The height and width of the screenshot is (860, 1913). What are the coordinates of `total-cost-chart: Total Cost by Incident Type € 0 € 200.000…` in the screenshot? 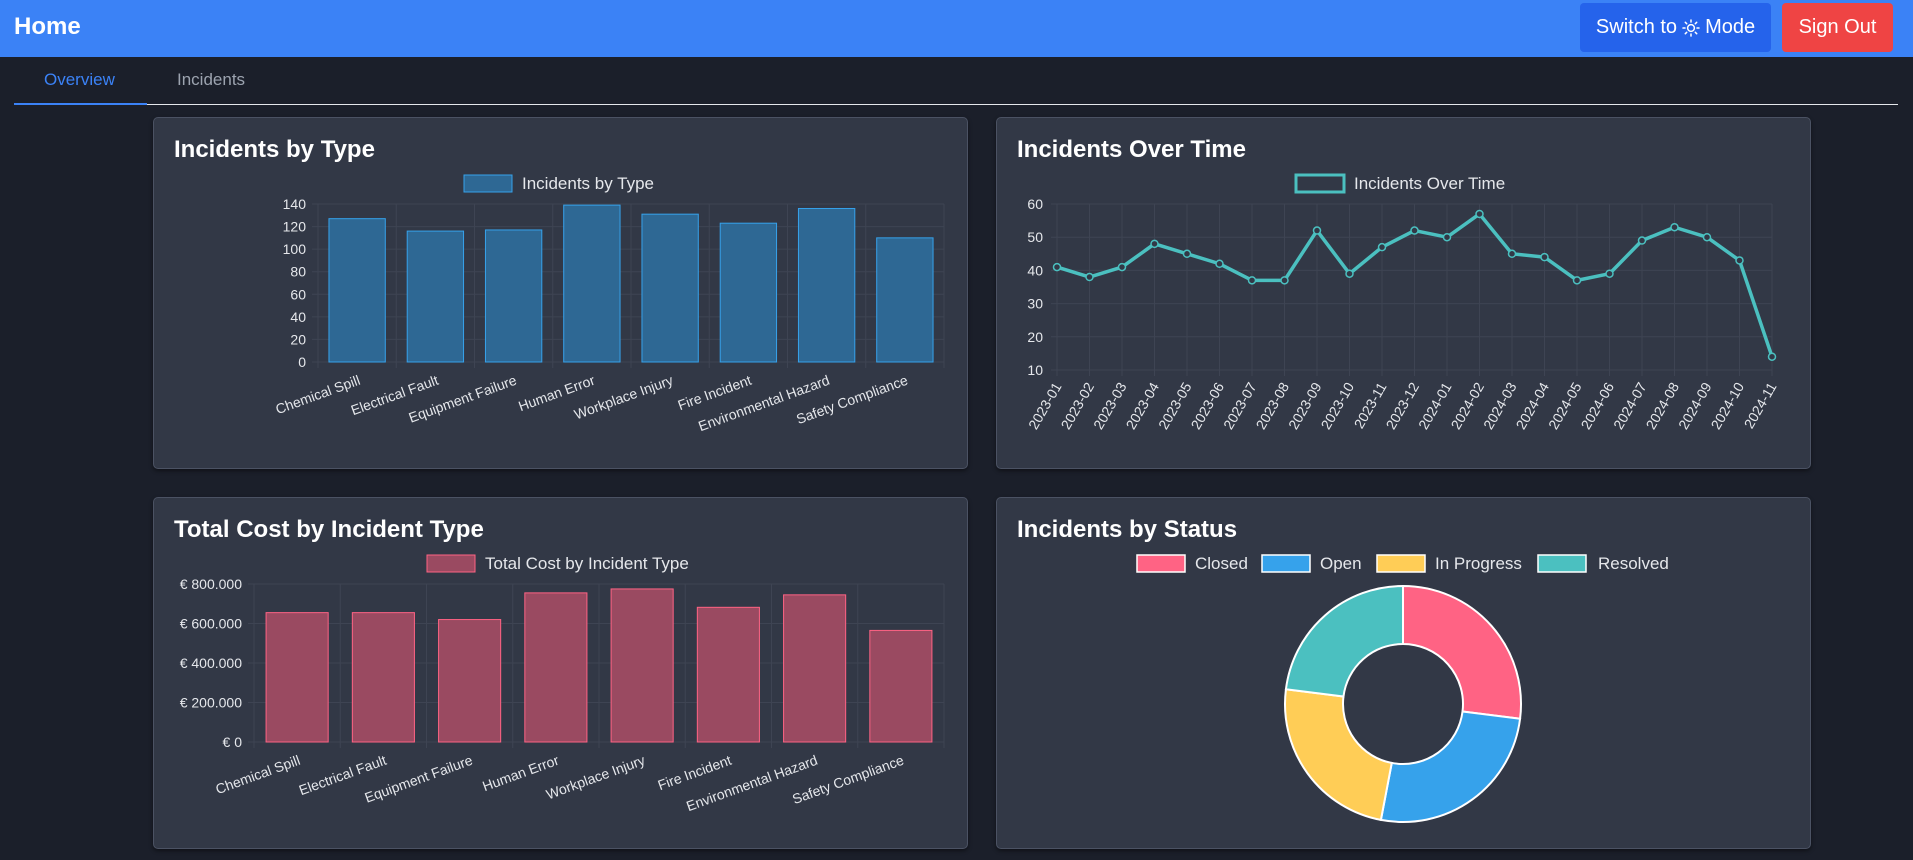 It's located at (562, 684).